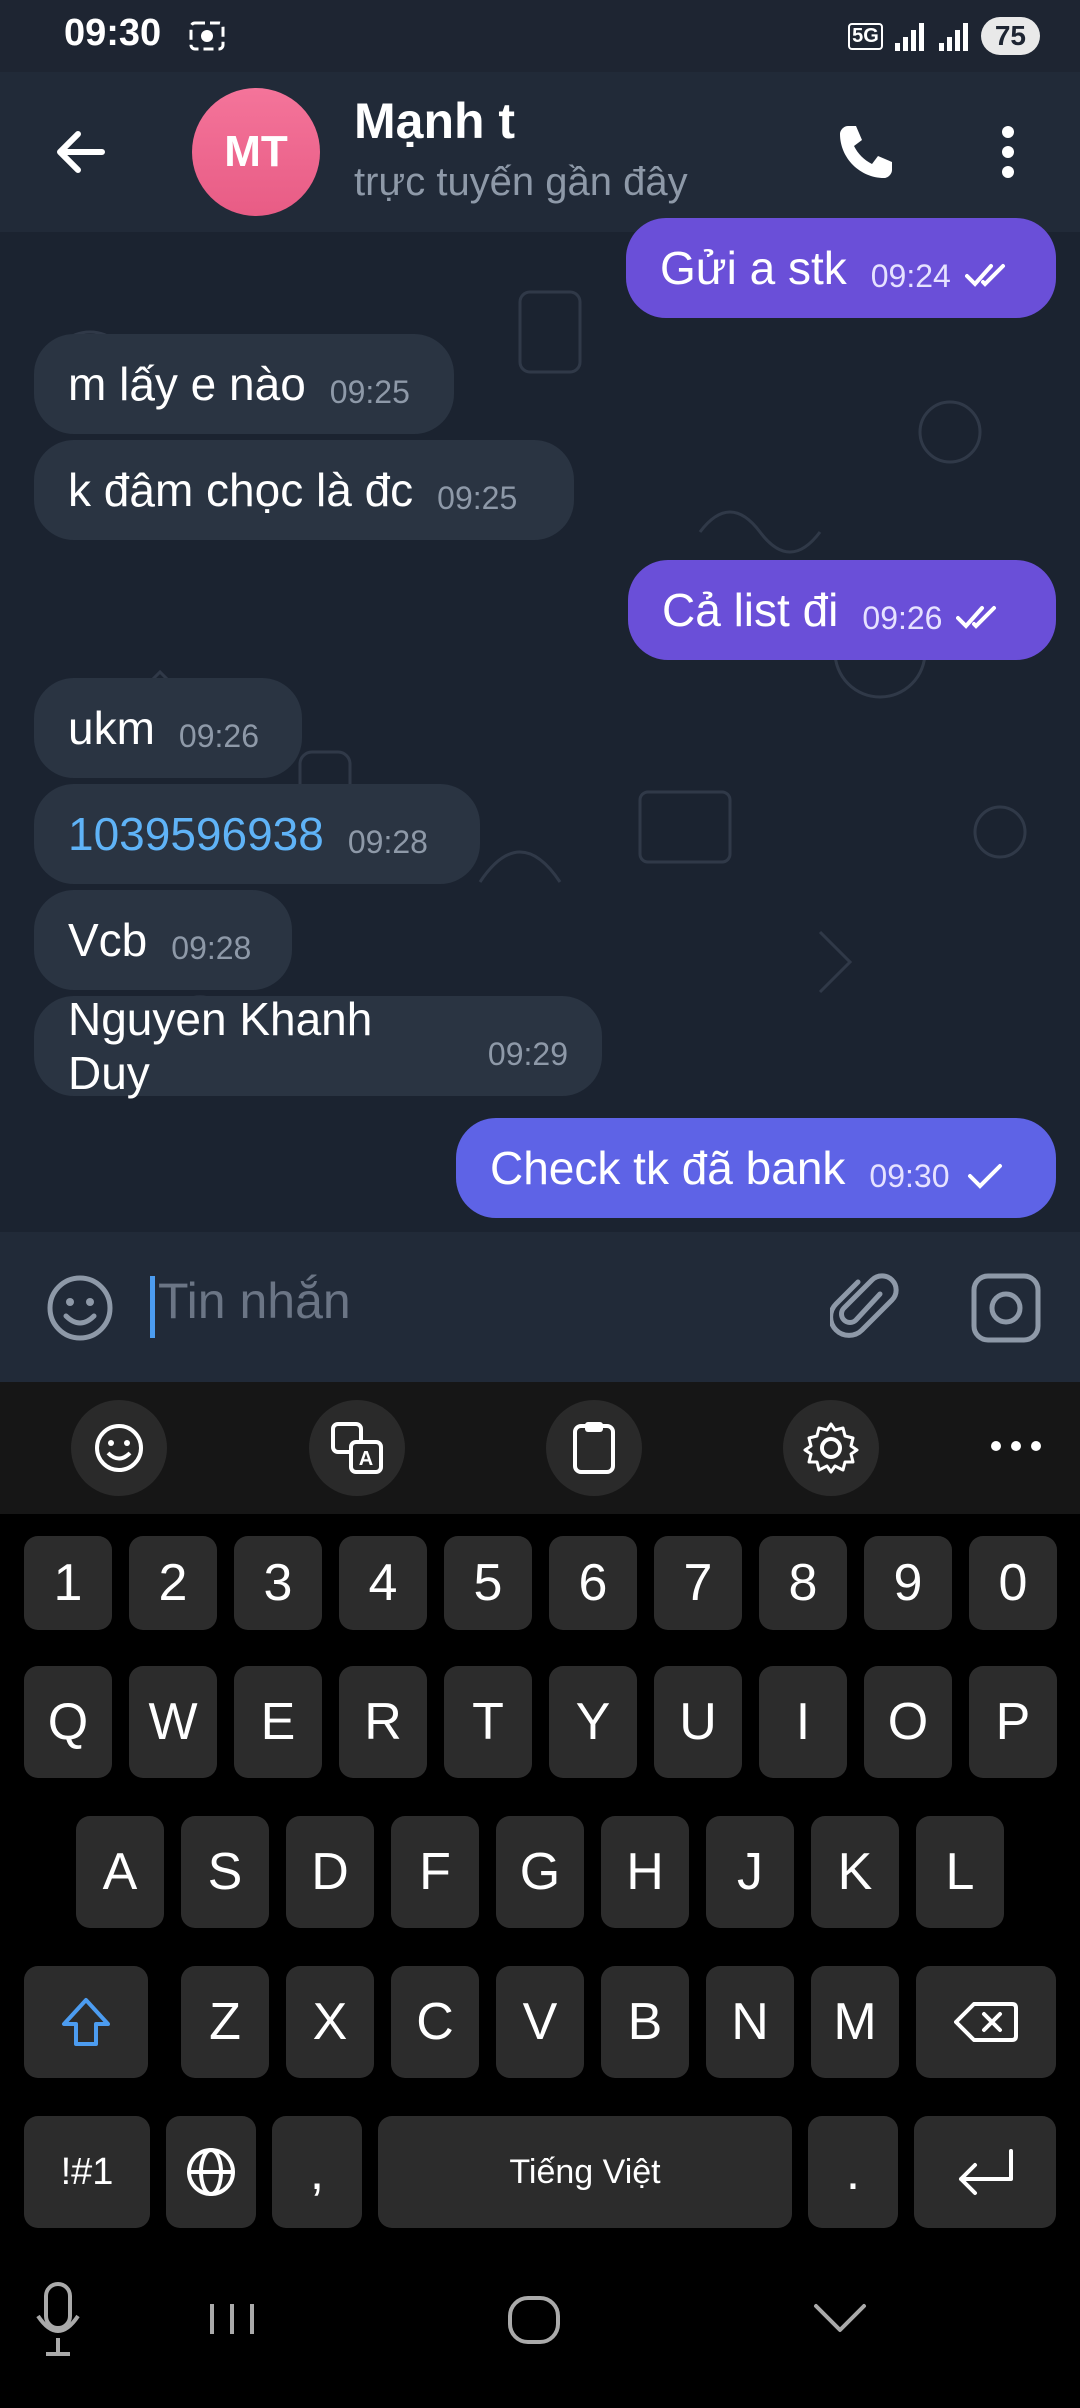 The height and width of the screenshot is (2408, 1080). What do you see at coordinates (750, 1872) in the screenshot?
I see `key-j: J` at bounding box center [750, 1872].